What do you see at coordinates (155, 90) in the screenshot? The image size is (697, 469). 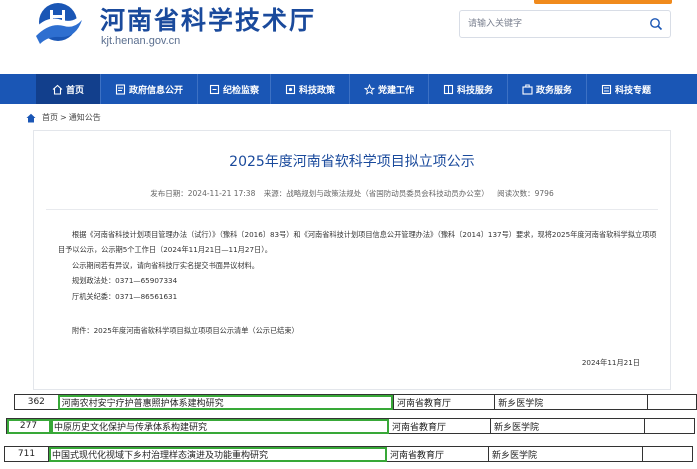 I see `nav-item-label: 政府信息公开` at bounding box center [155, 90].